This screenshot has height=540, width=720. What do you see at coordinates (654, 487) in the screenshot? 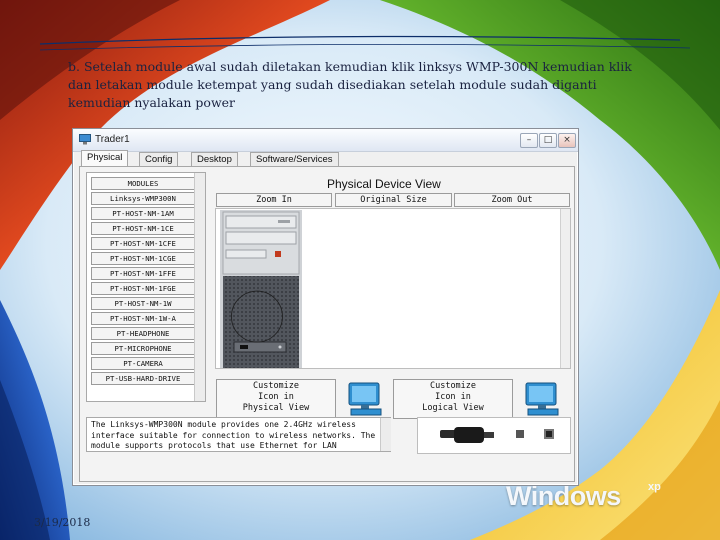
I see `windows-logo-xp: xp` at bounding box center [654, 487].